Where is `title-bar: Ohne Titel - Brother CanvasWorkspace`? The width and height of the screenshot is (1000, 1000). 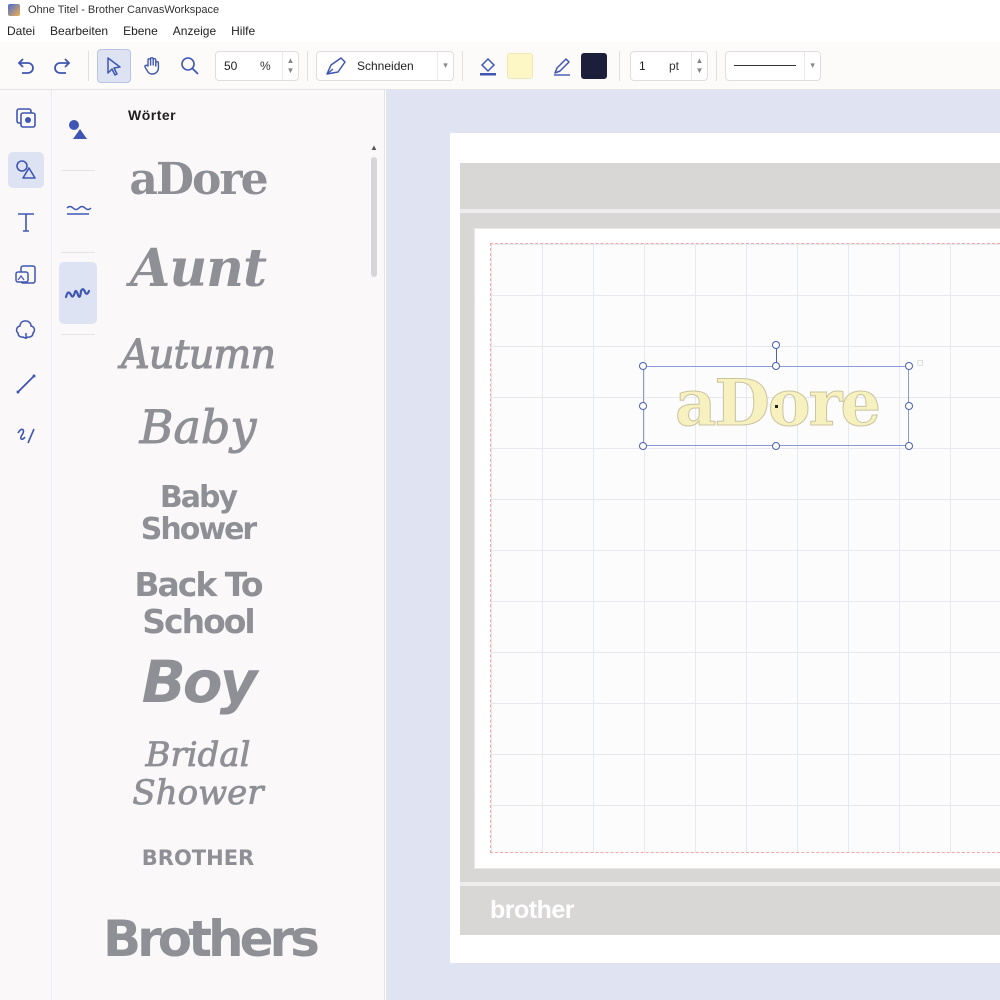 title-bar: Ohne Titel - Brother CanvasWorkspace is located at coordinates (500, 10).